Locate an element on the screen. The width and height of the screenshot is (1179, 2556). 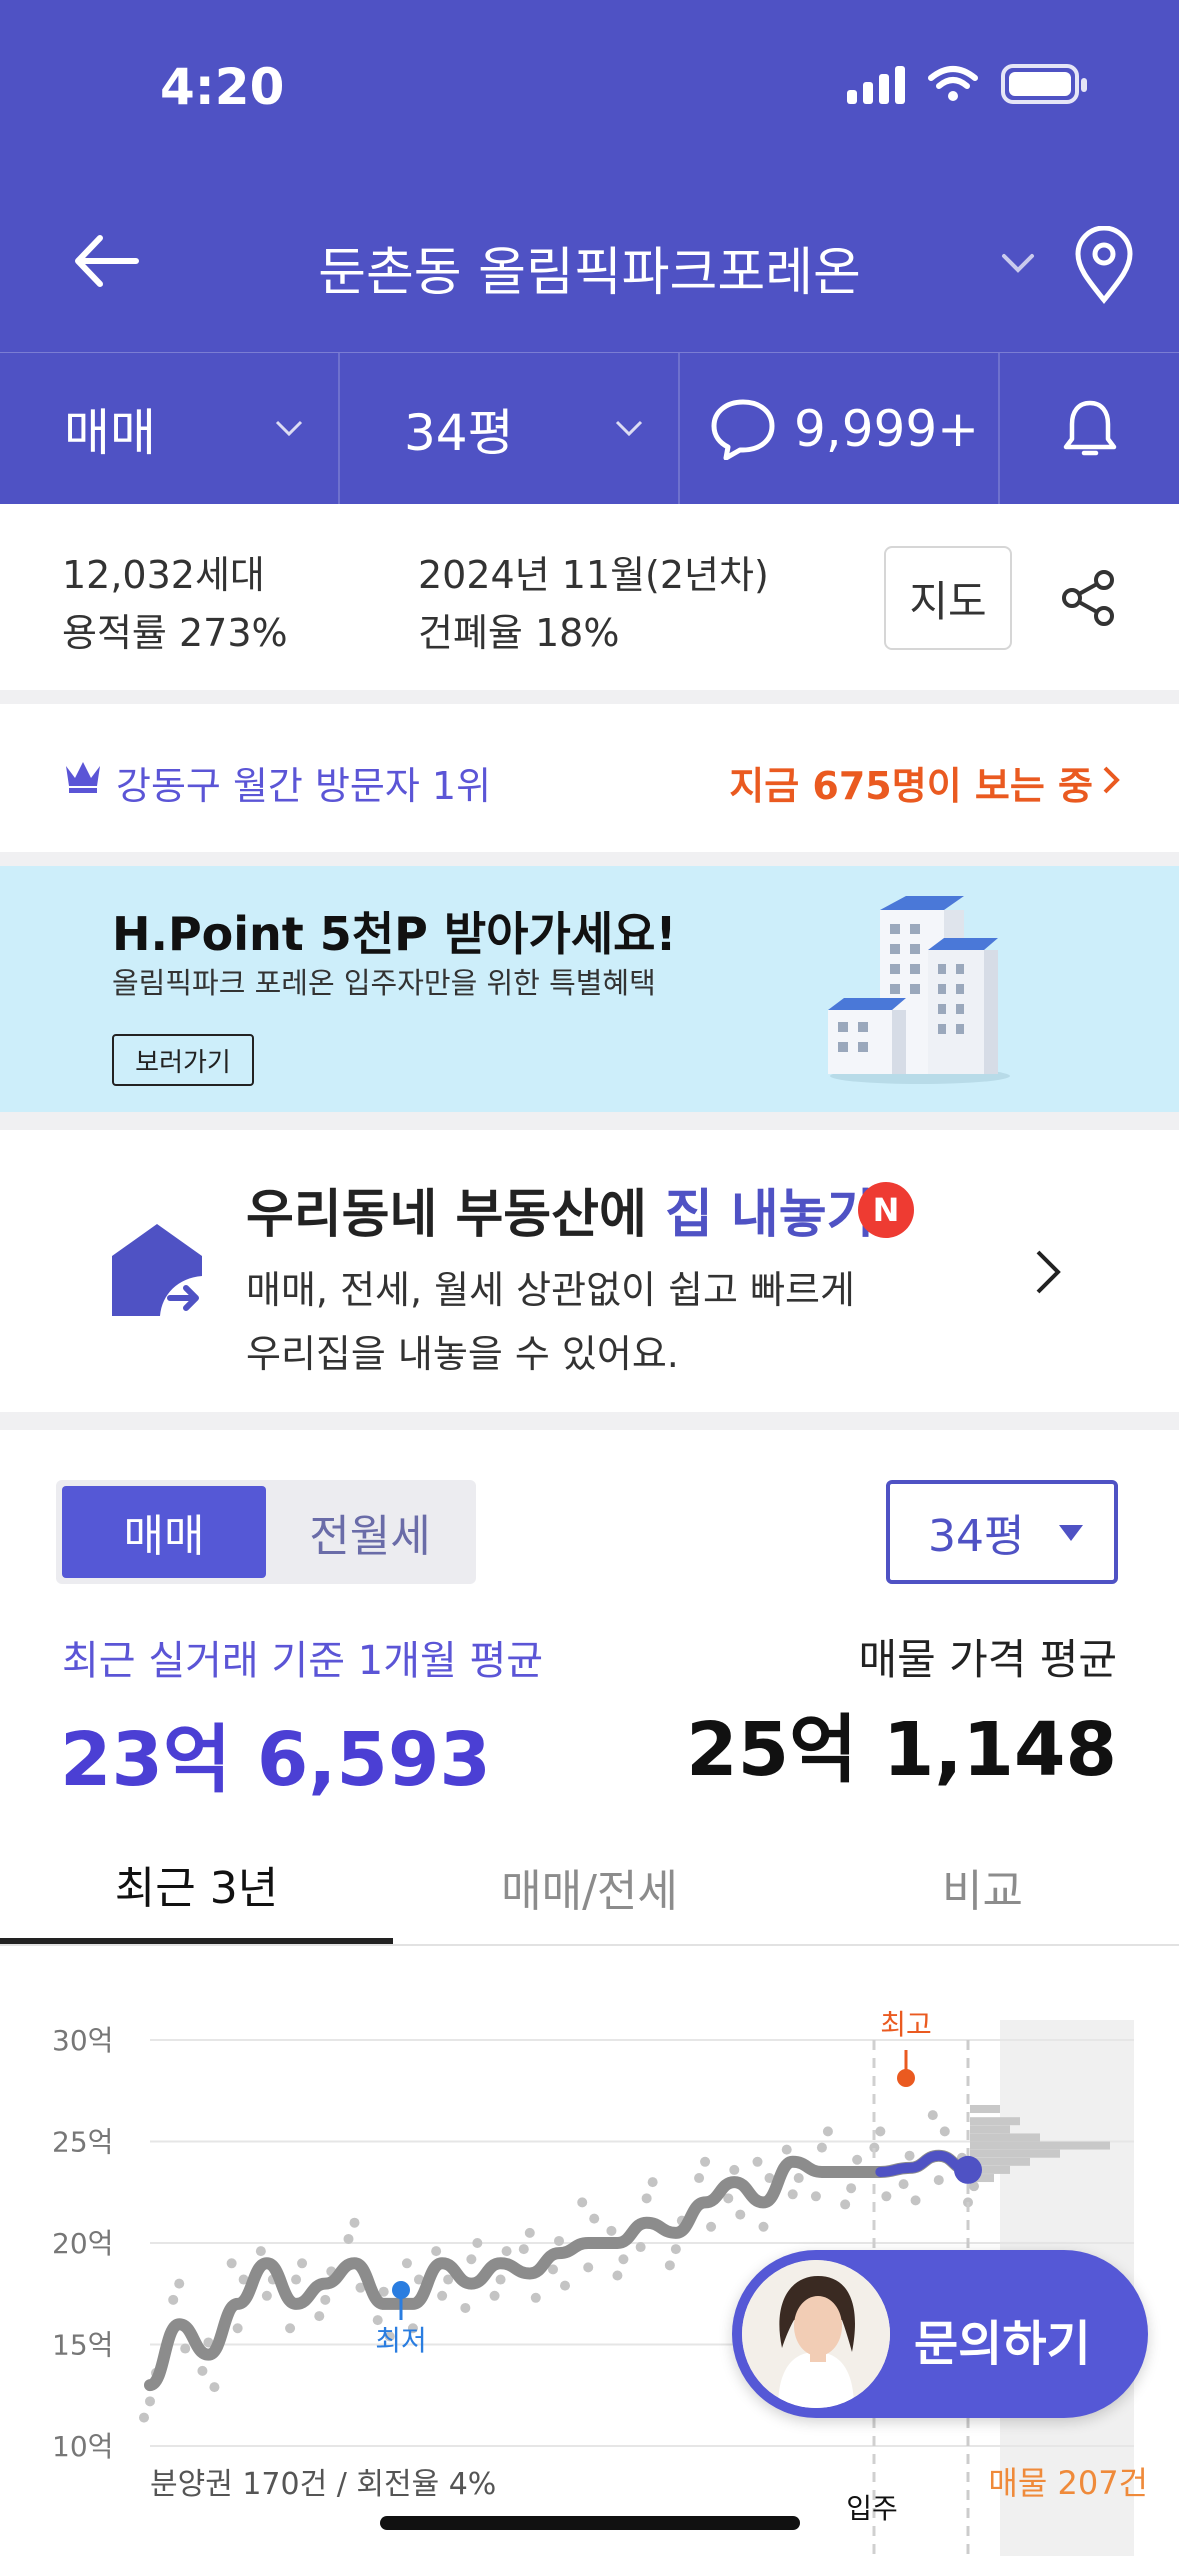
chevron-right-icon is located at coordinates (1111, 780).